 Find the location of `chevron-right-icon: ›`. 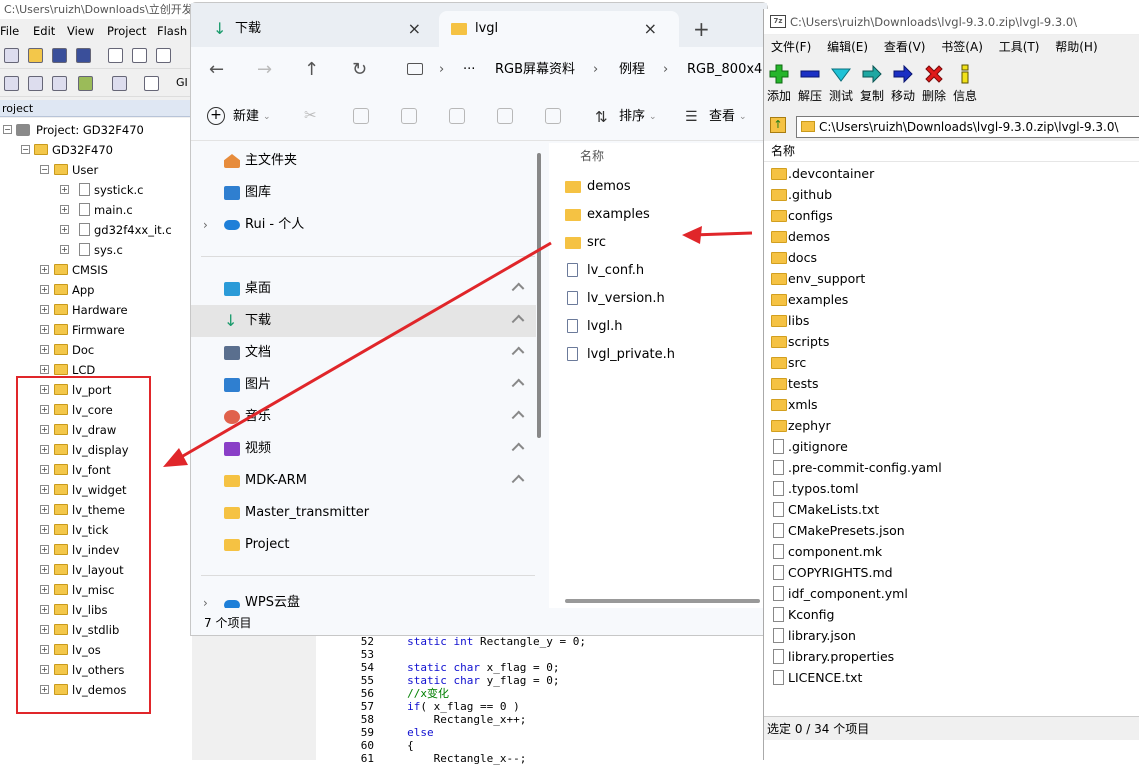

chevron-right-icon: › is located at coordinates (205, 225).